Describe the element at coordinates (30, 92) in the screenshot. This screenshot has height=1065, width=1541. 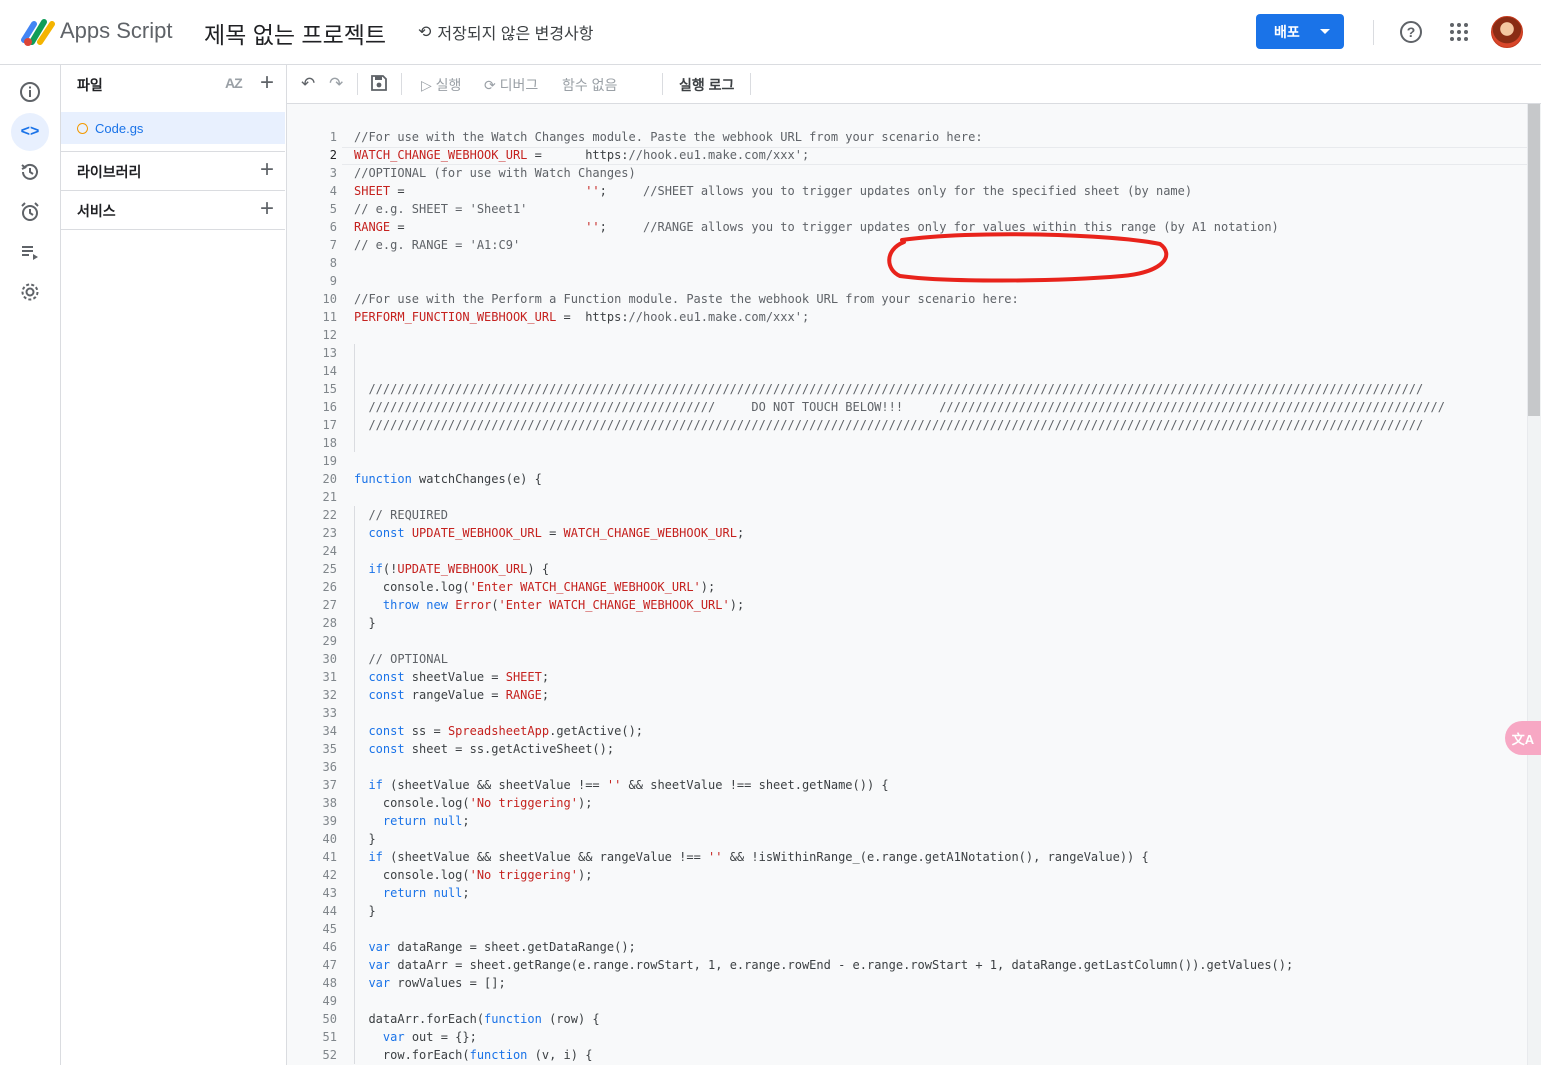
I see `info-icon` at that location.